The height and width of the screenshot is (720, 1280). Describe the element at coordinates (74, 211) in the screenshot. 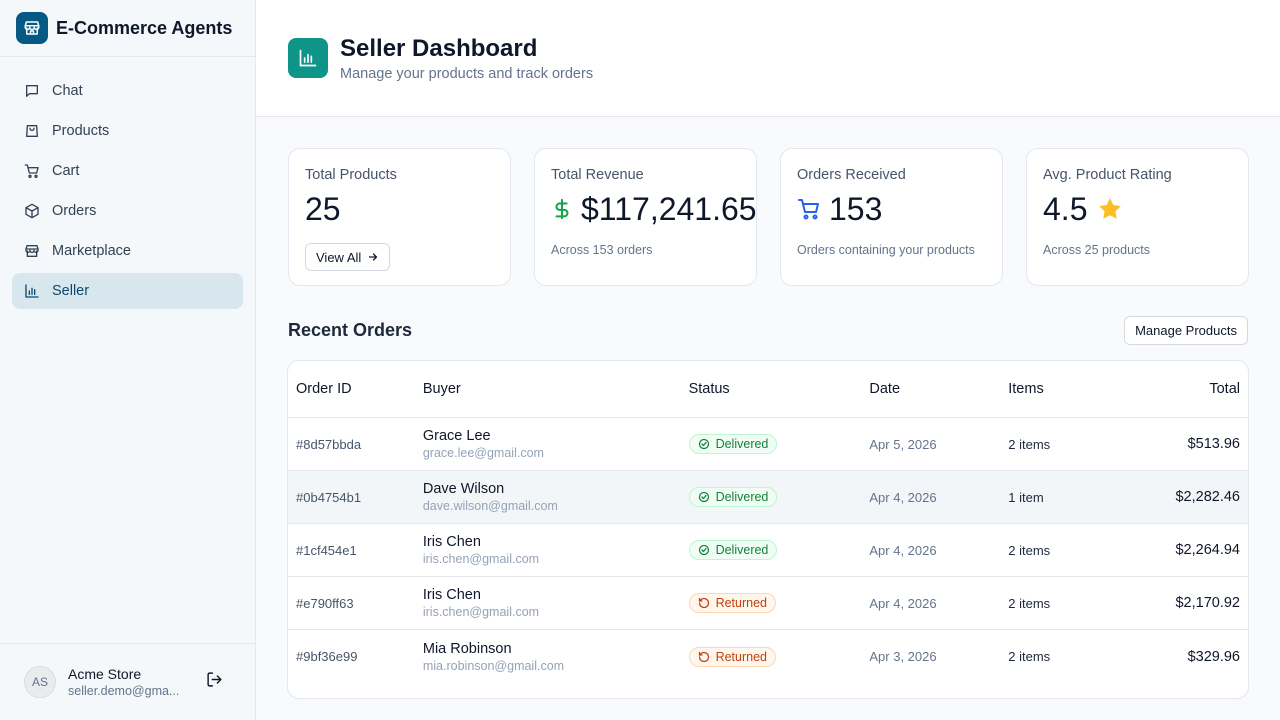

I see `sidebar-item-label: Orders` at that location.